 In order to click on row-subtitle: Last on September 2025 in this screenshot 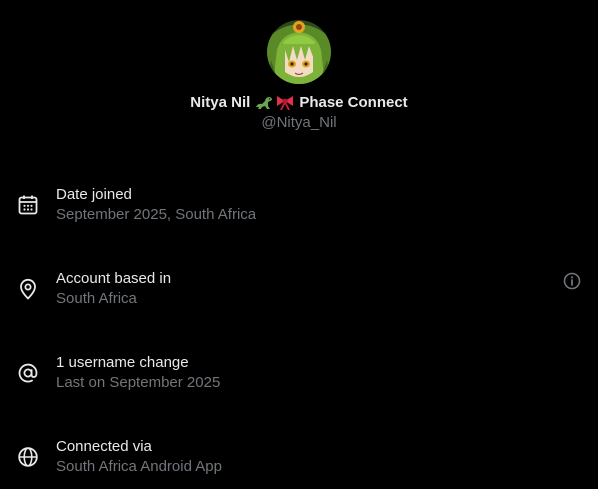, I will do `click(138, 382)`.